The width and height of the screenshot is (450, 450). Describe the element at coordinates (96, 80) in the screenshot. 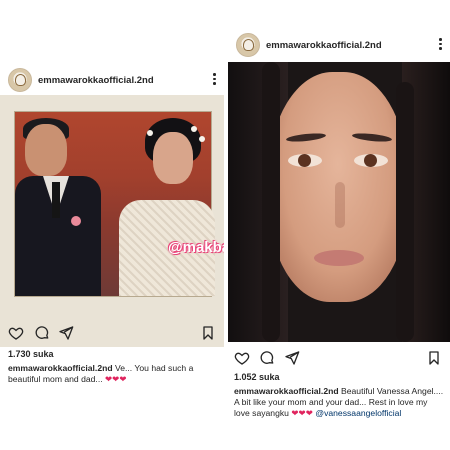

I see `left-post-username: emmawarokkaofficial.2nd` at that location.